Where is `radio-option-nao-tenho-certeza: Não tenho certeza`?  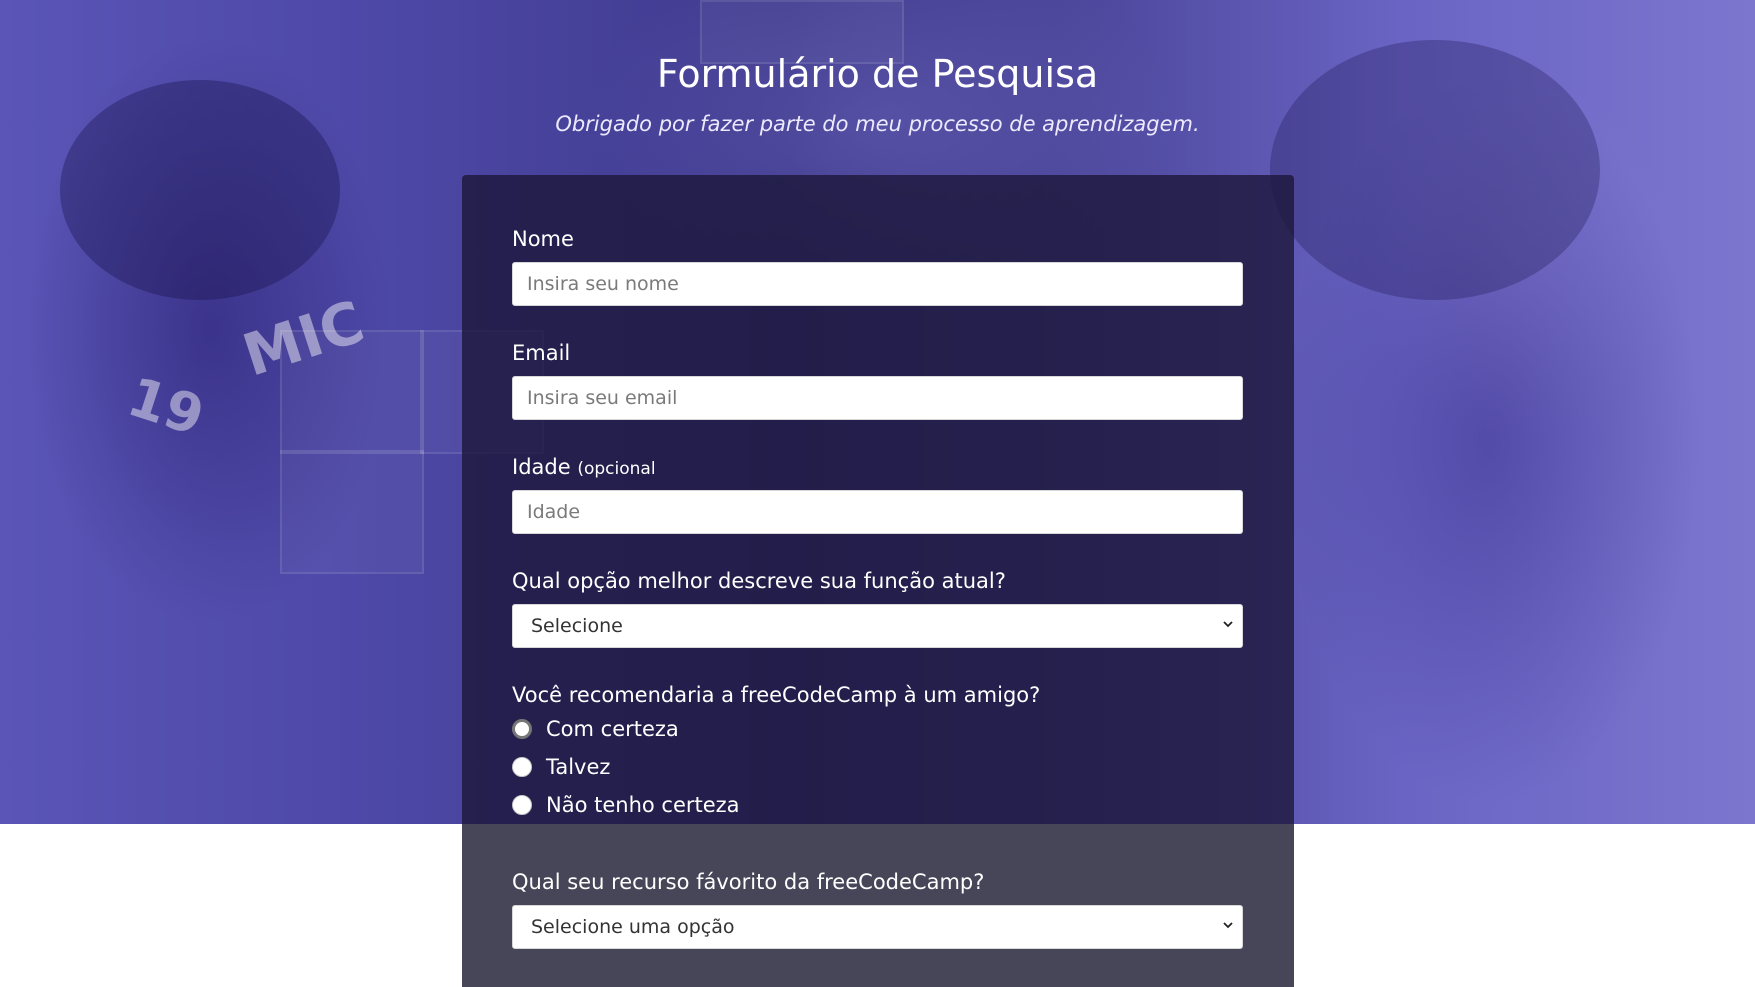 radio-option-nao-tenho-certeza: Não tenho certeza is located at coordinates (877, 805).